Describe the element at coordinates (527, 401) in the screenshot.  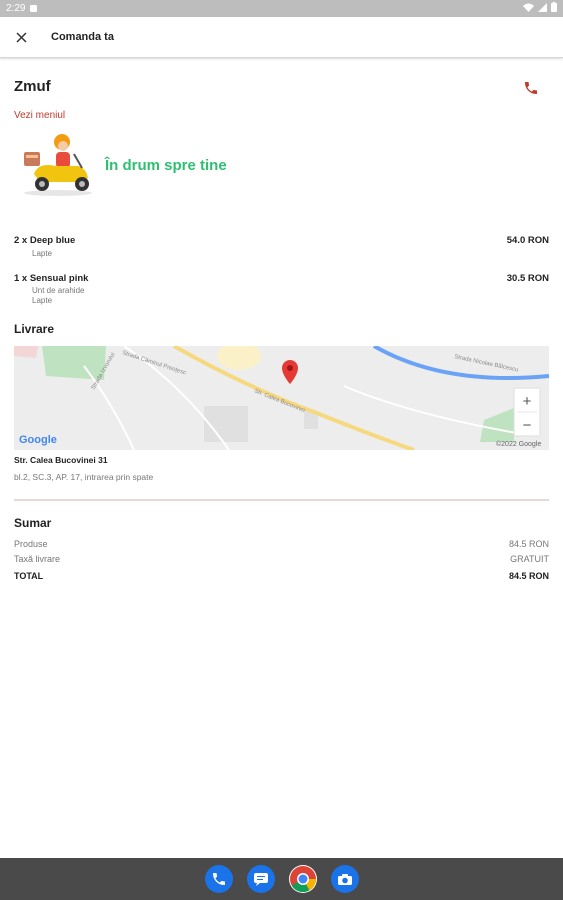
I see `map-zoom-in-button: +` at that location.